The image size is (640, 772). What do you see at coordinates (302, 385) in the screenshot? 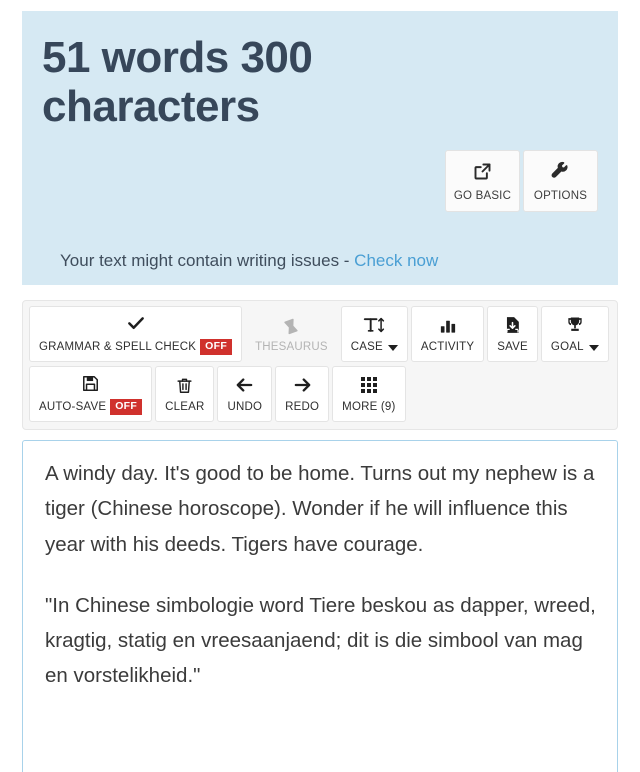
I see `arrow-right-icon` at bounding box center [302, 385].